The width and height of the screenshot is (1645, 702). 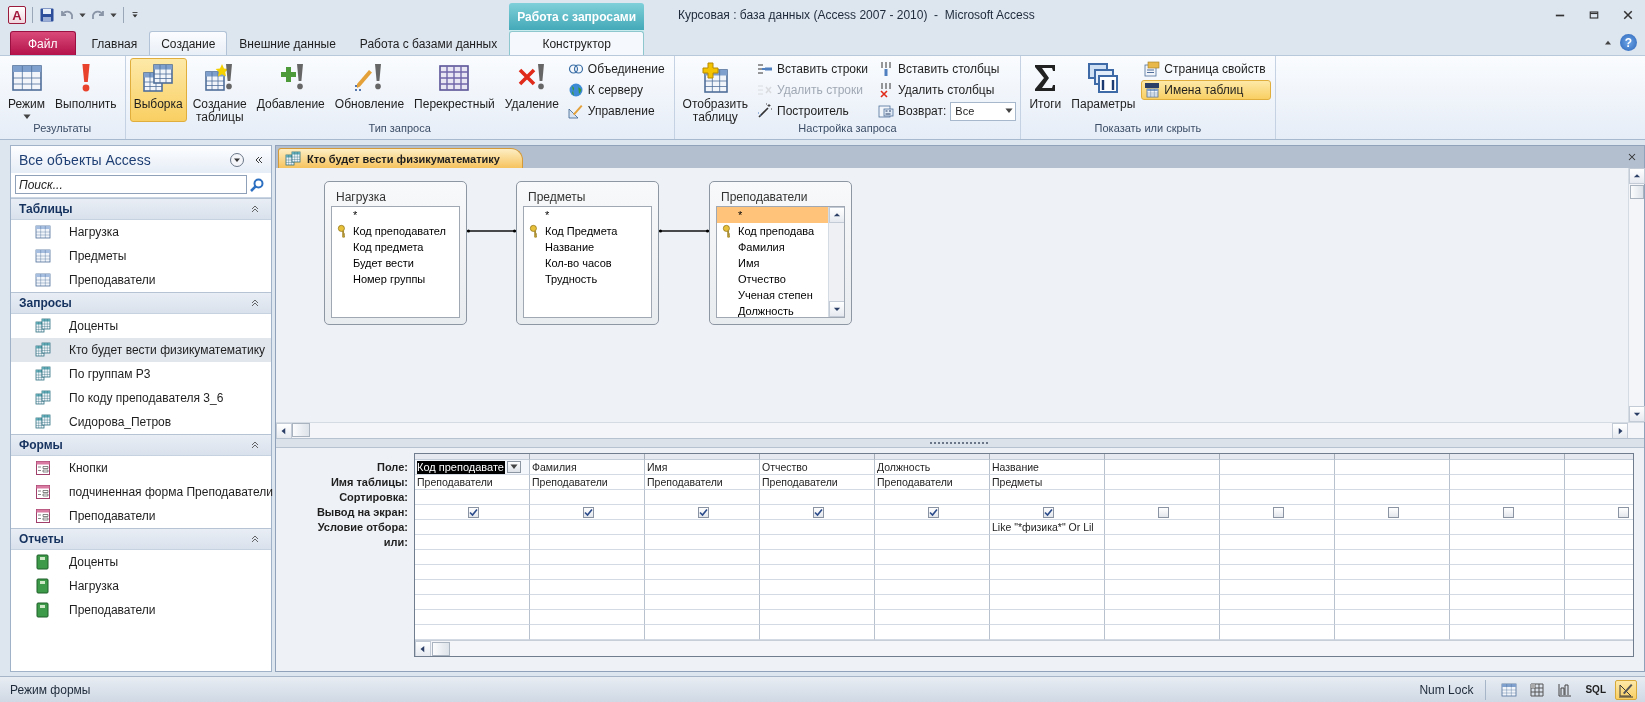 What do you see at coordinates (188, 43) in the screenshot?
I see `ribbon-tab: Создание` at bounding box center [188, 43].